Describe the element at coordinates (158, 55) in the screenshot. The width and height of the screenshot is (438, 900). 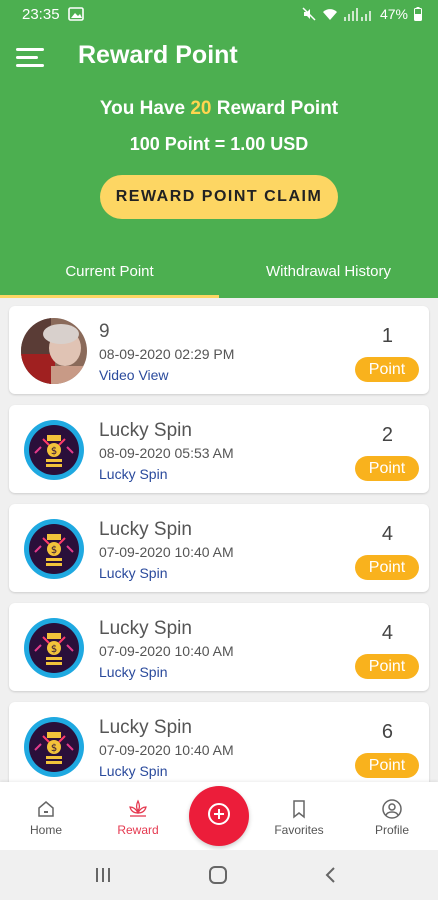
I see `page-title: Reward Point` at that location.